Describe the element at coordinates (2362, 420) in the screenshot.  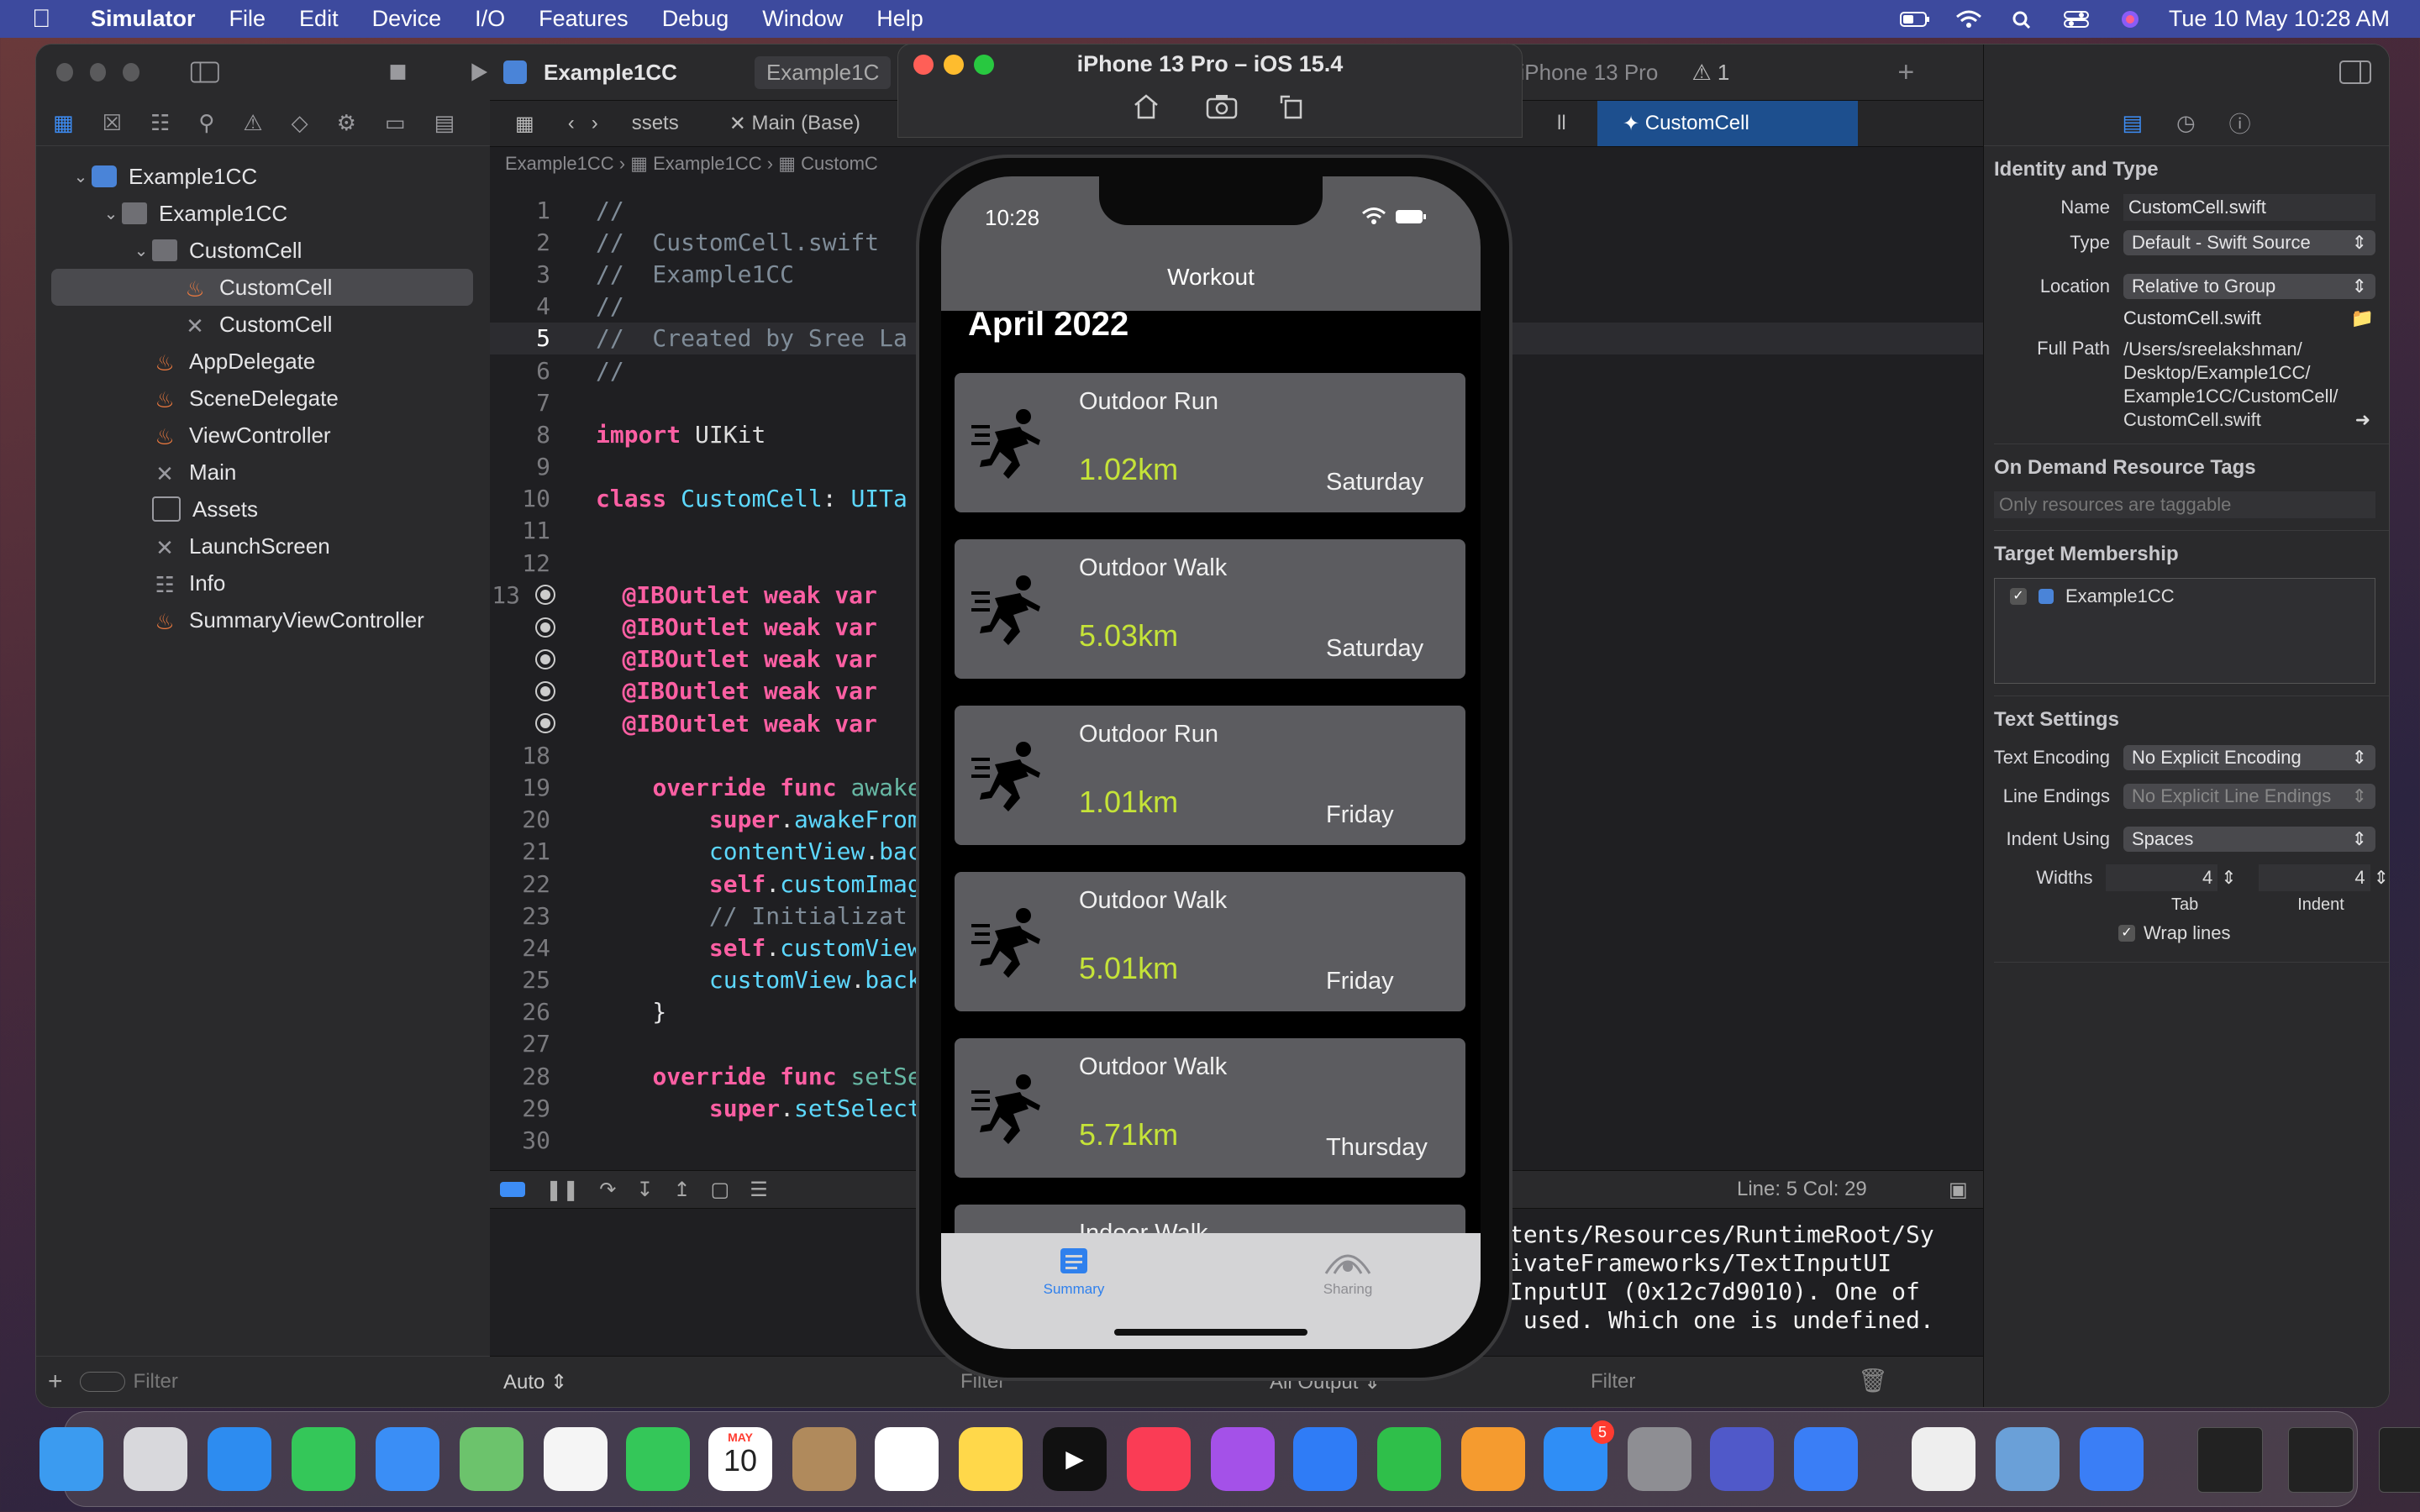
I see `reveal-in-finder-icon: ➜` at that location.